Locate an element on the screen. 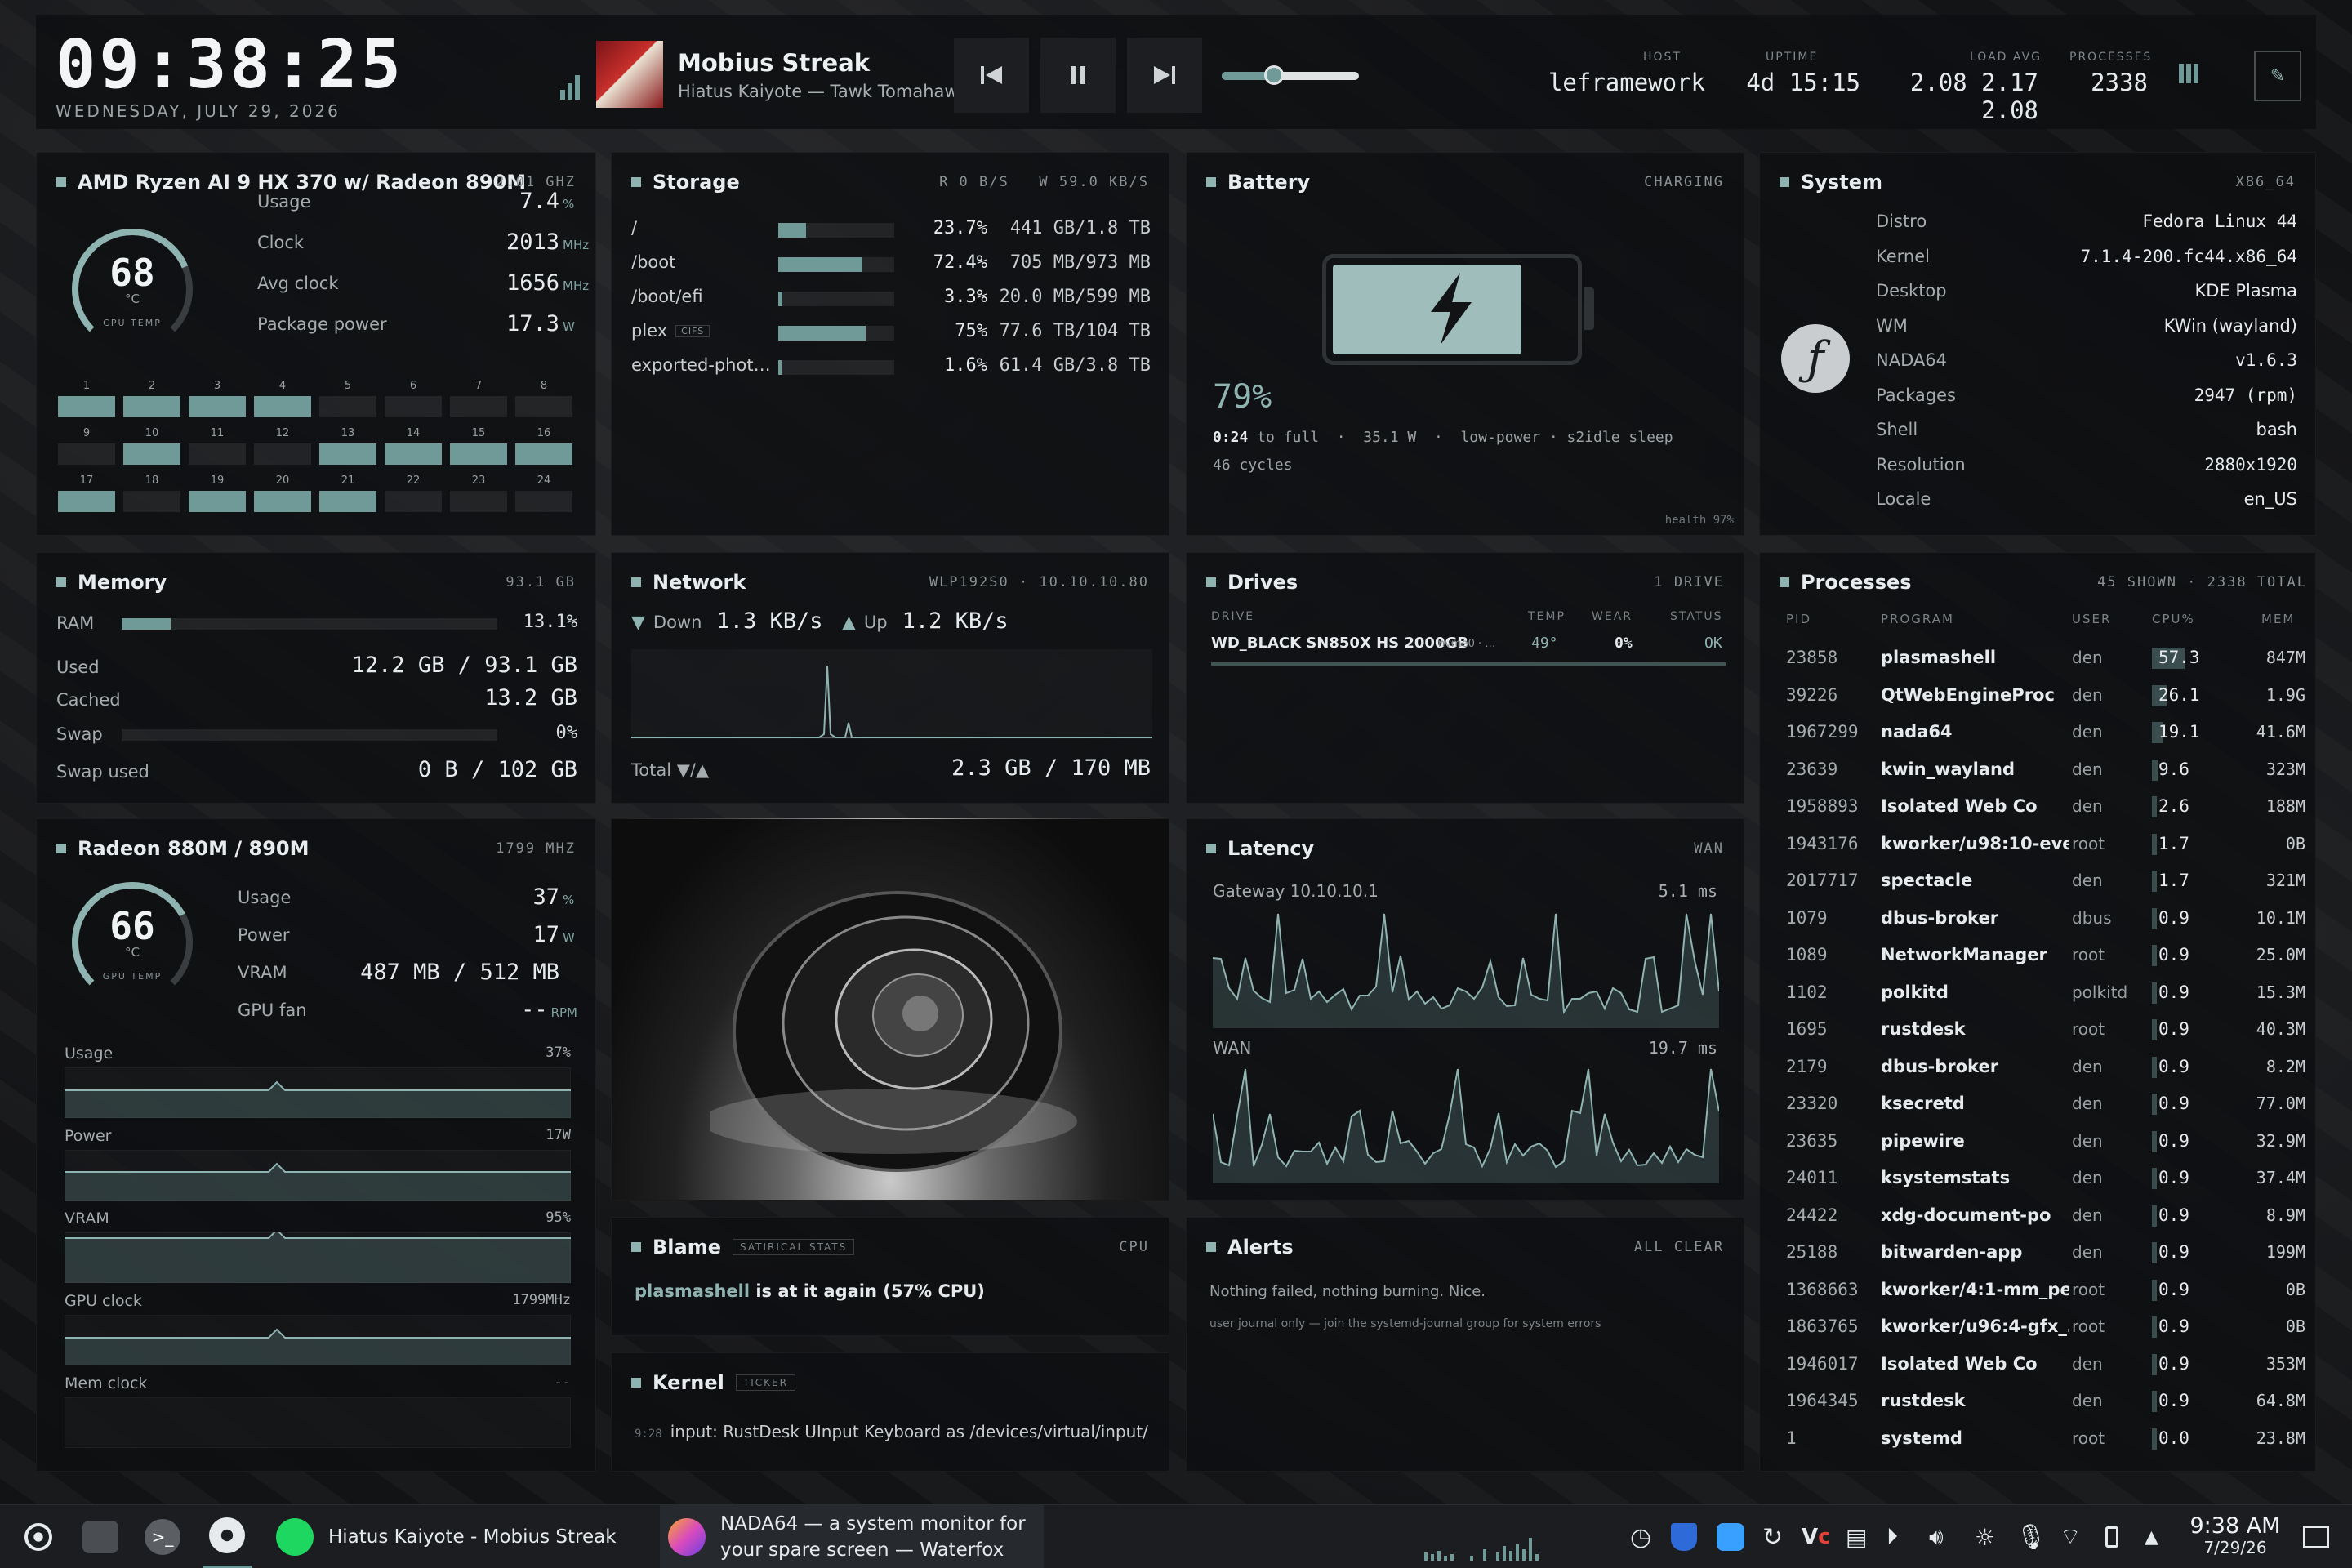  process-row: 1958893 Isolated Web Co den 2.6 188M is located at coordinates (2038, 806).